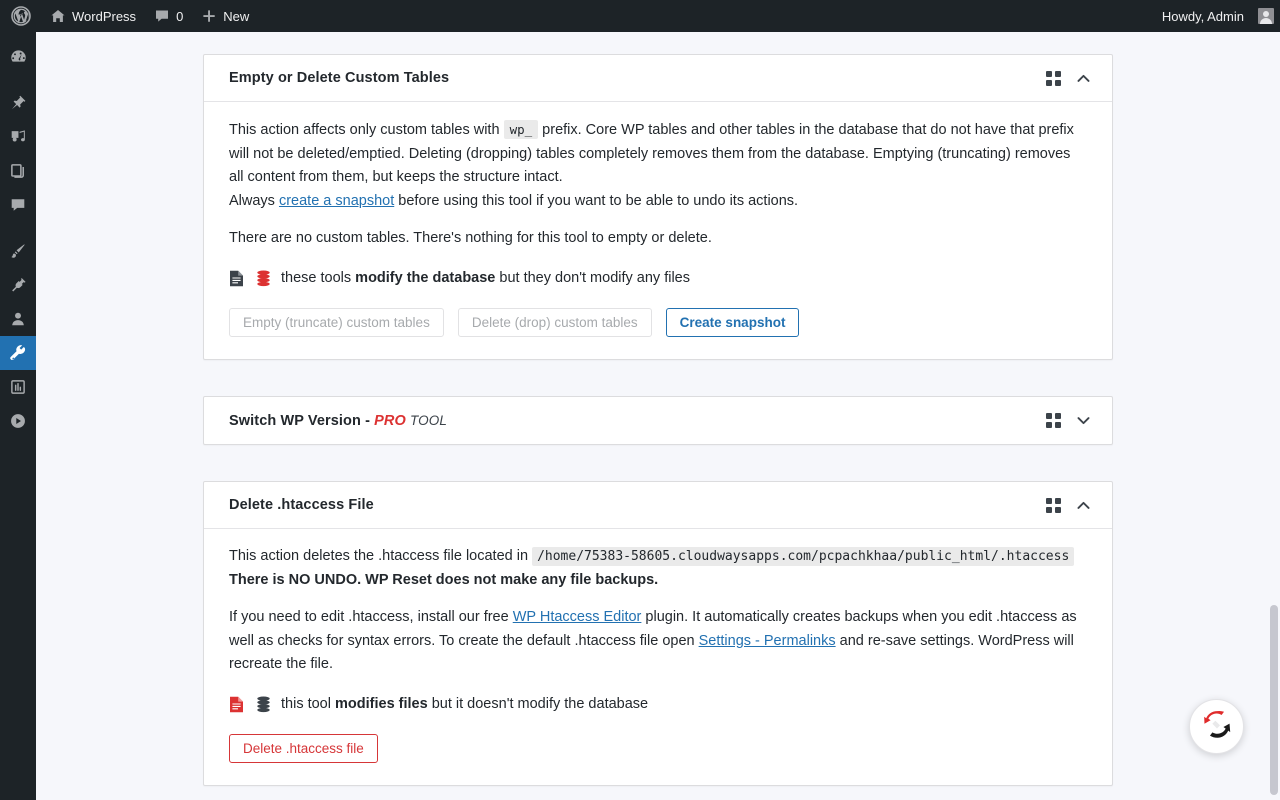  I want to click on admin-sidebar, so click(22, 416).